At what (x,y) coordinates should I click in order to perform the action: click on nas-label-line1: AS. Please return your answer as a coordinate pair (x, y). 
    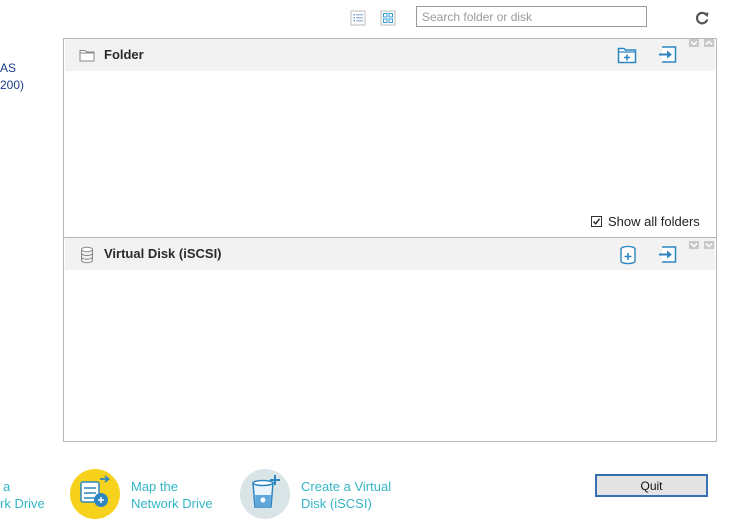
    Looking at the image, I should click on (8, 68).